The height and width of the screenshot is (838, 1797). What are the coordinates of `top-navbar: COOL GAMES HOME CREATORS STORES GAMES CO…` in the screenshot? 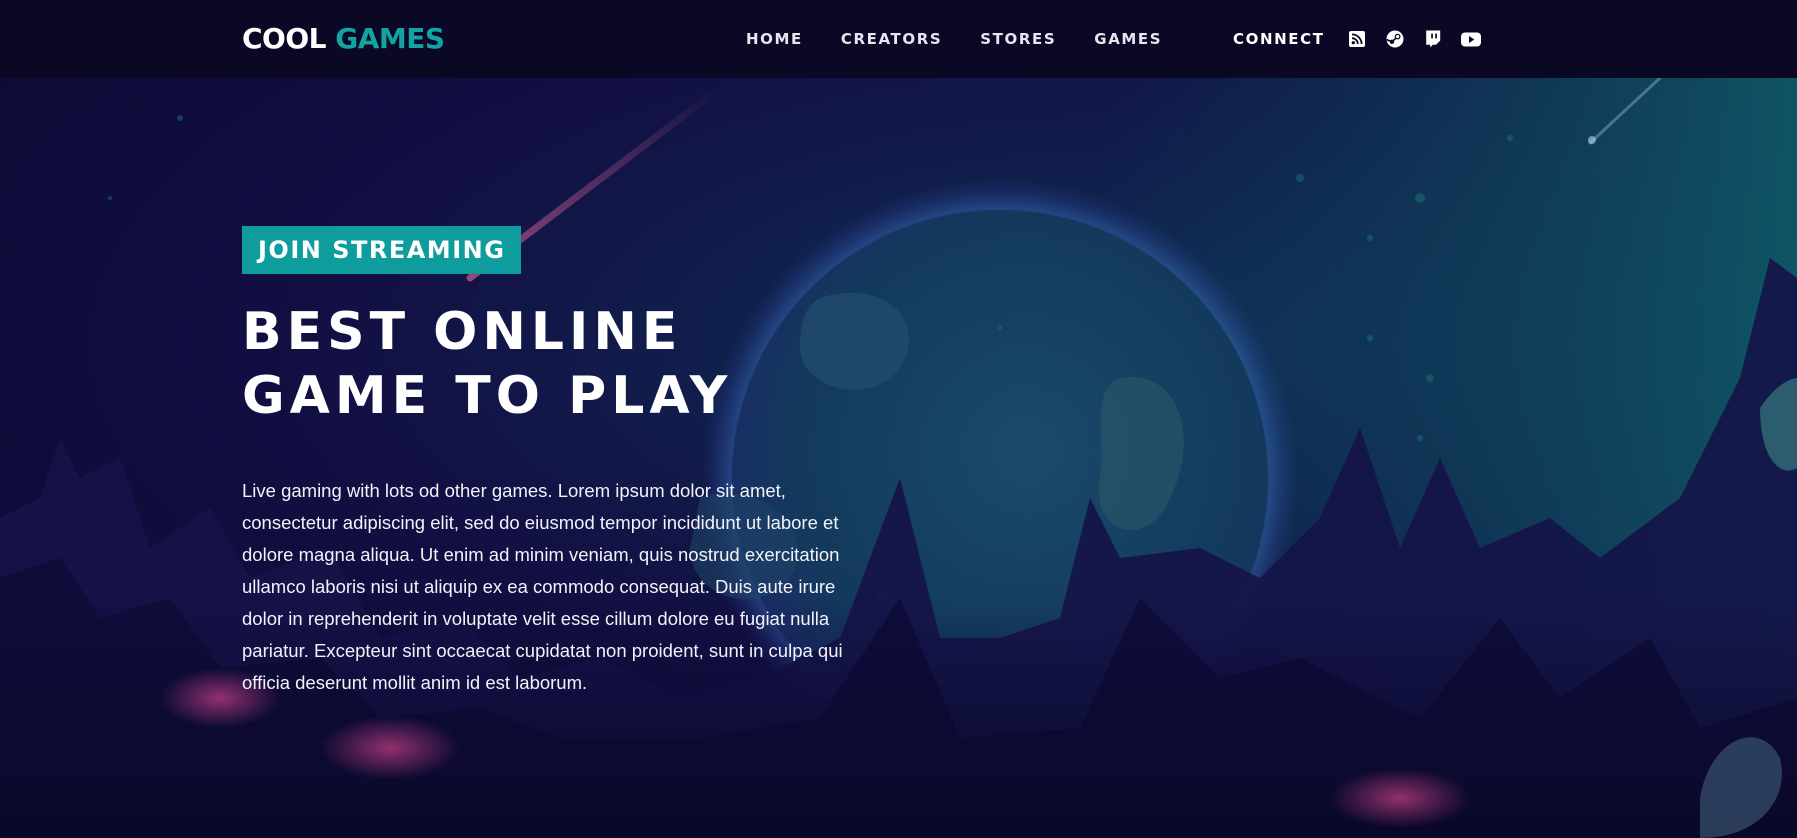 It's located at (898, 39).